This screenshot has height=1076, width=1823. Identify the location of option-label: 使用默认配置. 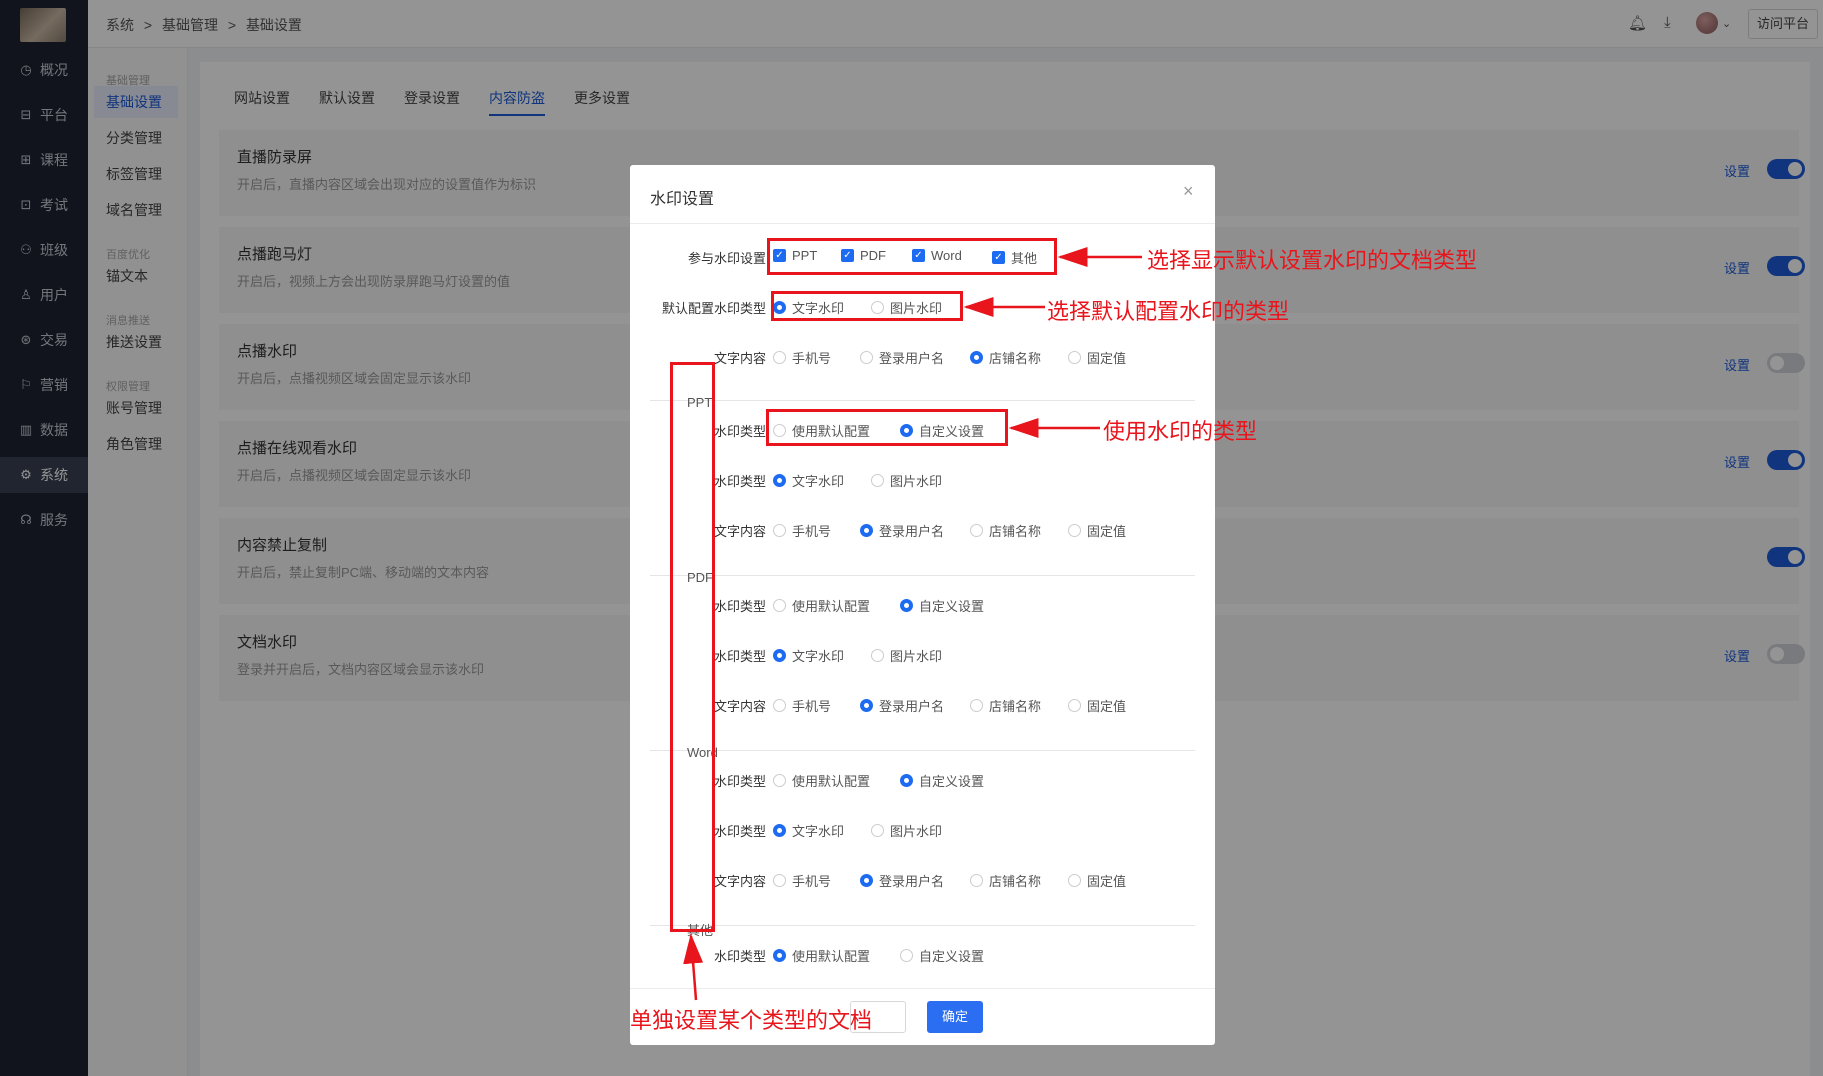
(831, 606).